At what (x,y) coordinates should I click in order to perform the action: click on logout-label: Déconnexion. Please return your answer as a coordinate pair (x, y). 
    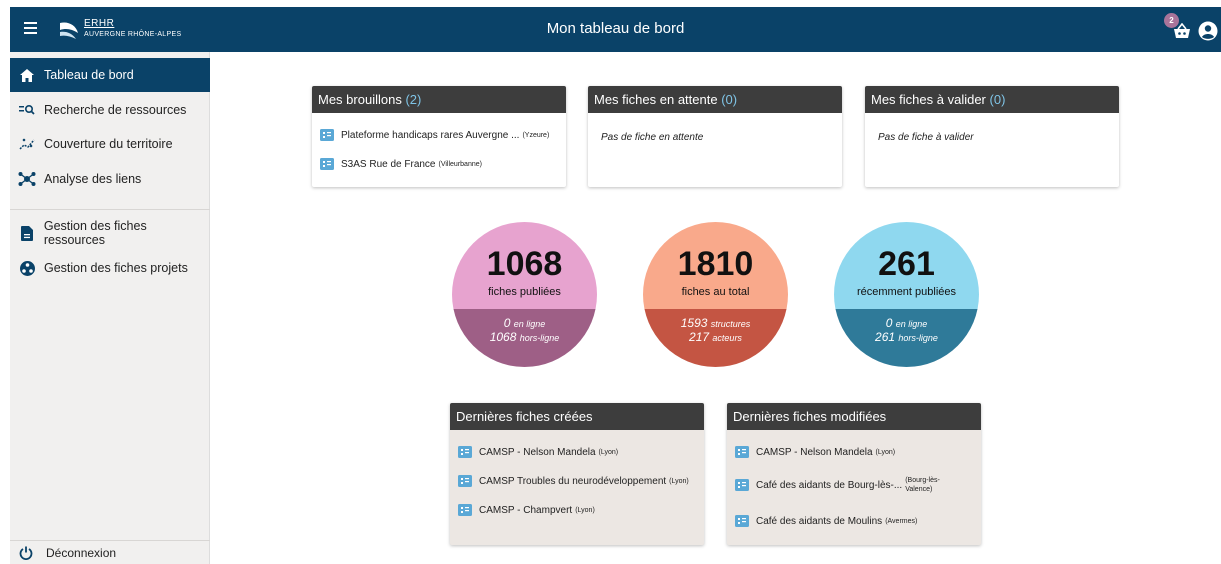
    Looking at the image, I should click on (81, 552).